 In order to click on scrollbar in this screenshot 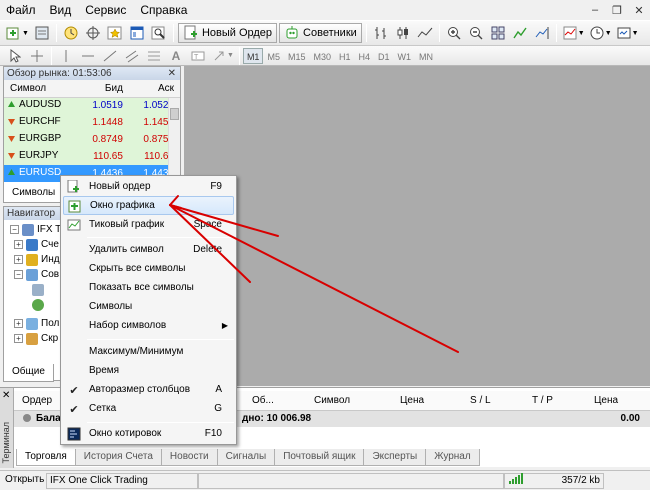, I will do `click(174, 142)`.